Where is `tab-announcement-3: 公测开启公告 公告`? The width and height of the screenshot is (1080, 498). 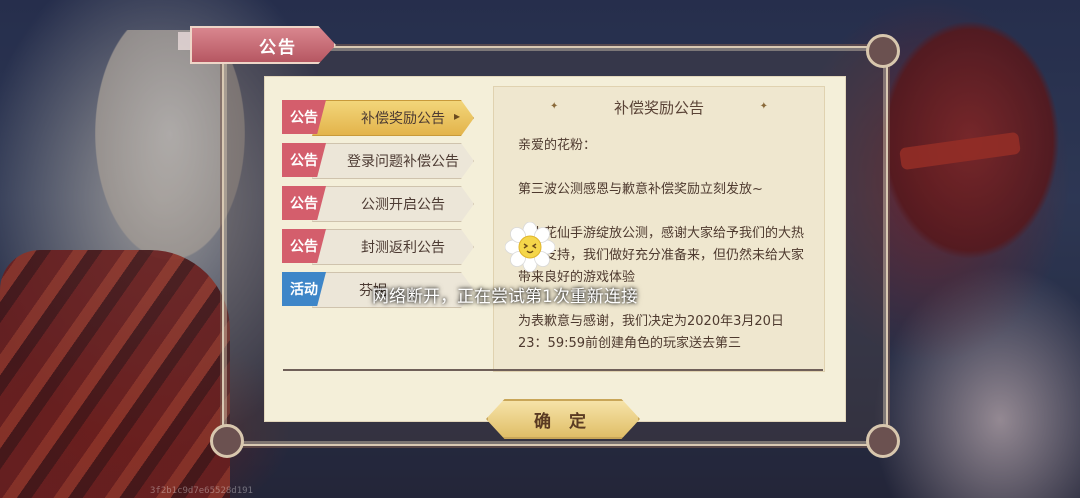 tab-announcement-3: 公测开启公告 公告 is located at coordinates (378, 204).